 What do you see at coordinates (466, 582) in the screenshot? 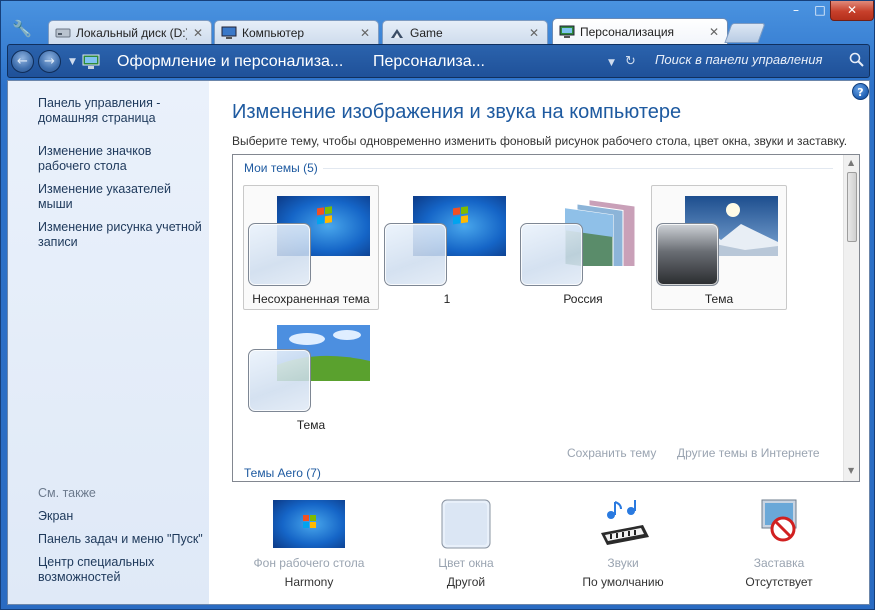
I see `setting-value: Другой` at bounding box center [466, 582].